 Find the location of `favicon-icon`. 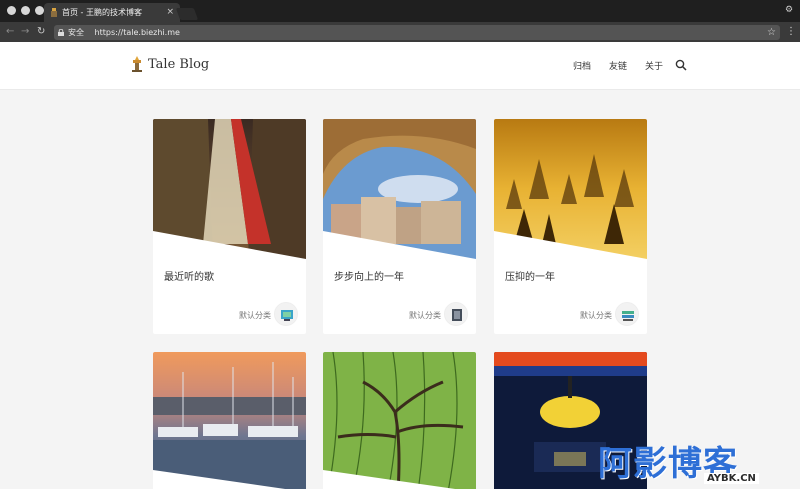

favicon-icon is located at coordinates (54, 12).